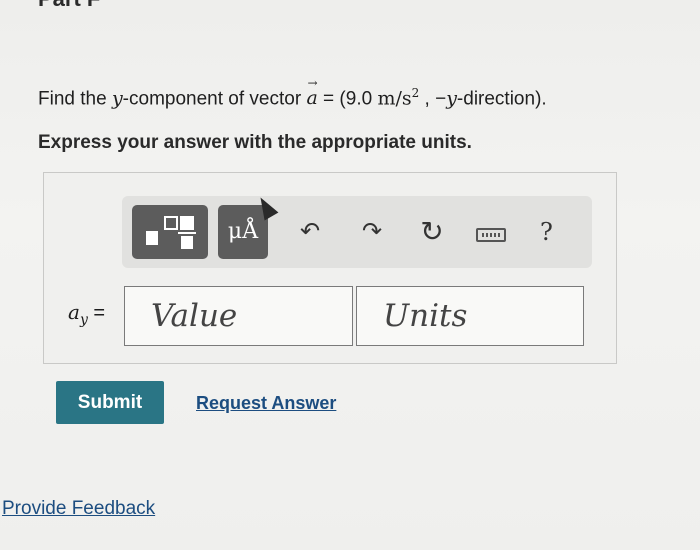 The width and height of the screenshot is (700, 550). Describe the element at coordinates (310, 232) in the screenshot. I see `undo-icon: ↶` at that location.